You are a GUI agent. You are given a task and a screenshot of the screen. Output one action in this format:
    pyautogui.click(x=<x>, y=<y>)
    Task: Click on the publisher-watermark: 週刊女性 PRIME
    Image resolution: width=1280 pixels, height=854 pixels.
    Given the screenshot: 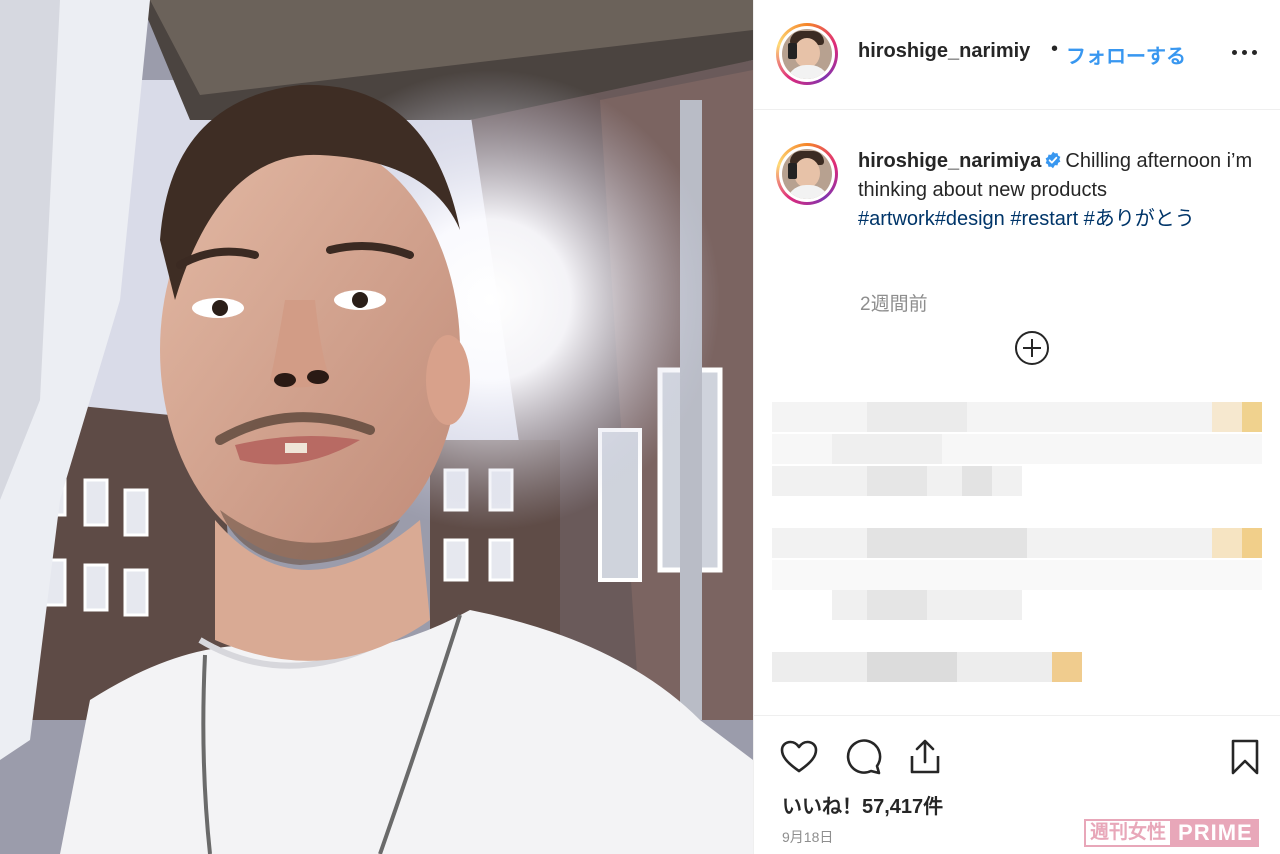 What is the action you would take?
    pyautogui.click(x=1171, y=833)
    